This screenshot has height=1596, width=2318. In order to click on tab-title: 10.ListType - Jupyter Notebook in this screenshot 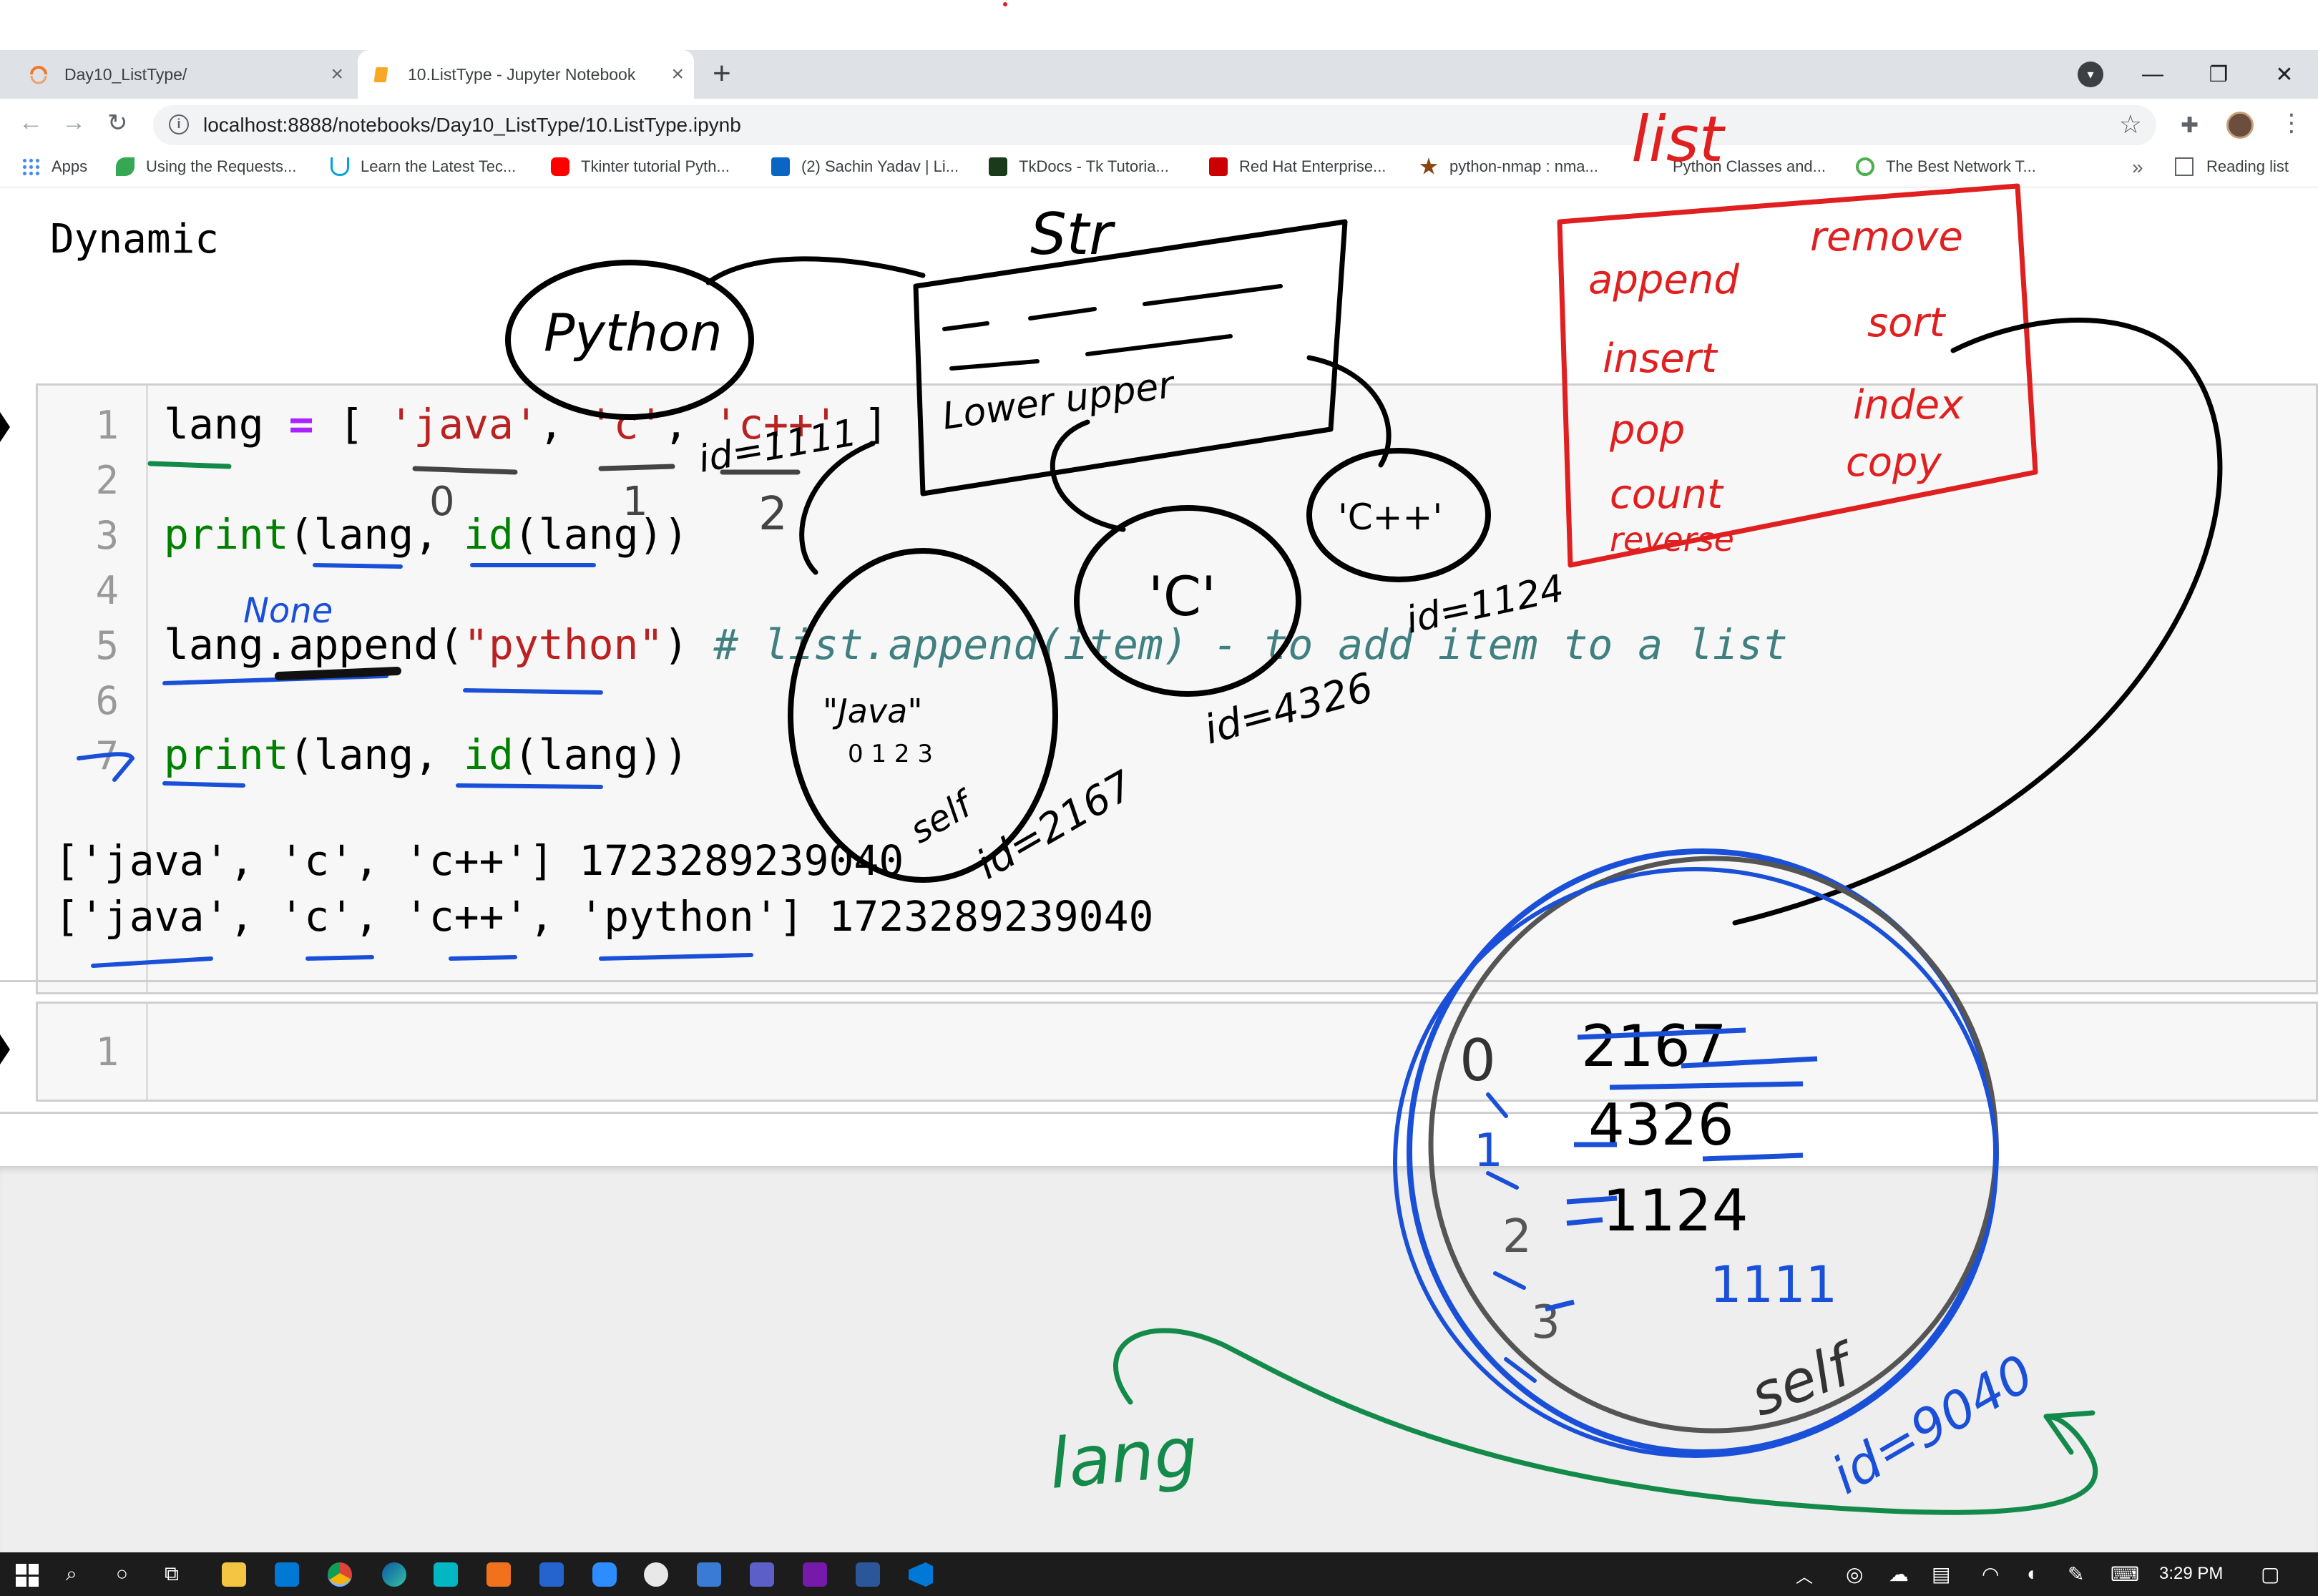, I will do `click(522, 74)`.